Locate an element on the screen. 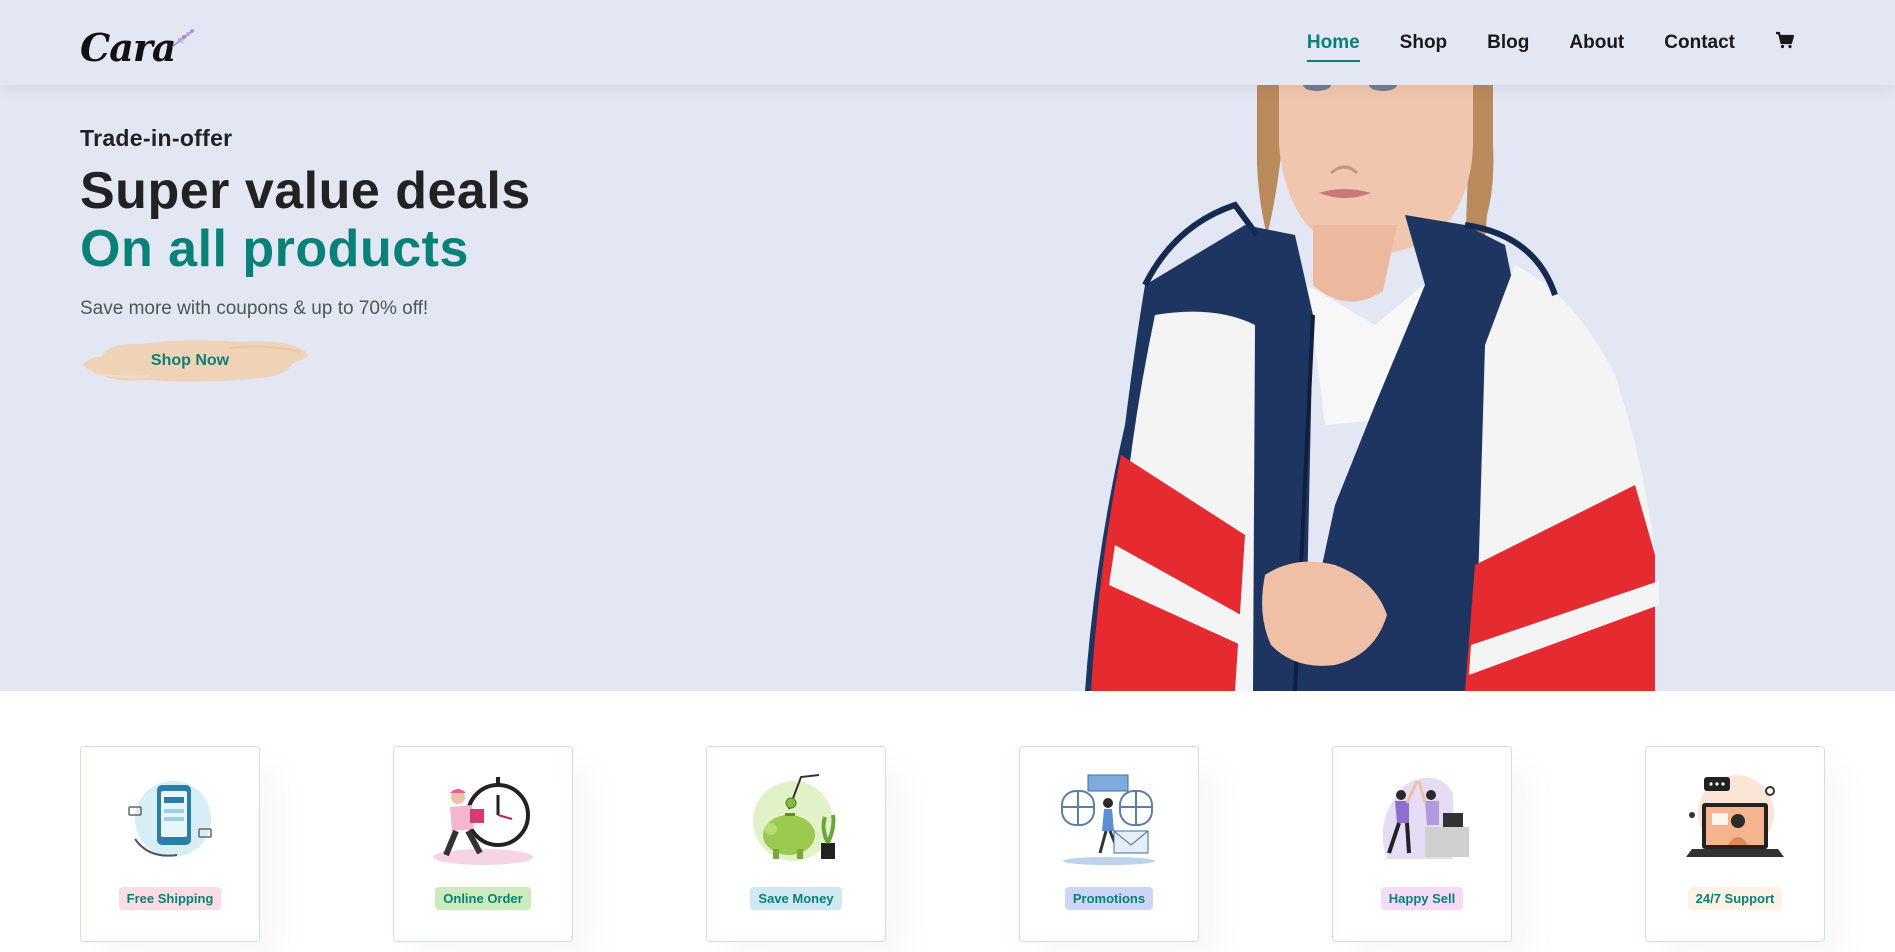 This screenshot has height=952, width=1895. cart-icon is located at coordinates (1785, 39).